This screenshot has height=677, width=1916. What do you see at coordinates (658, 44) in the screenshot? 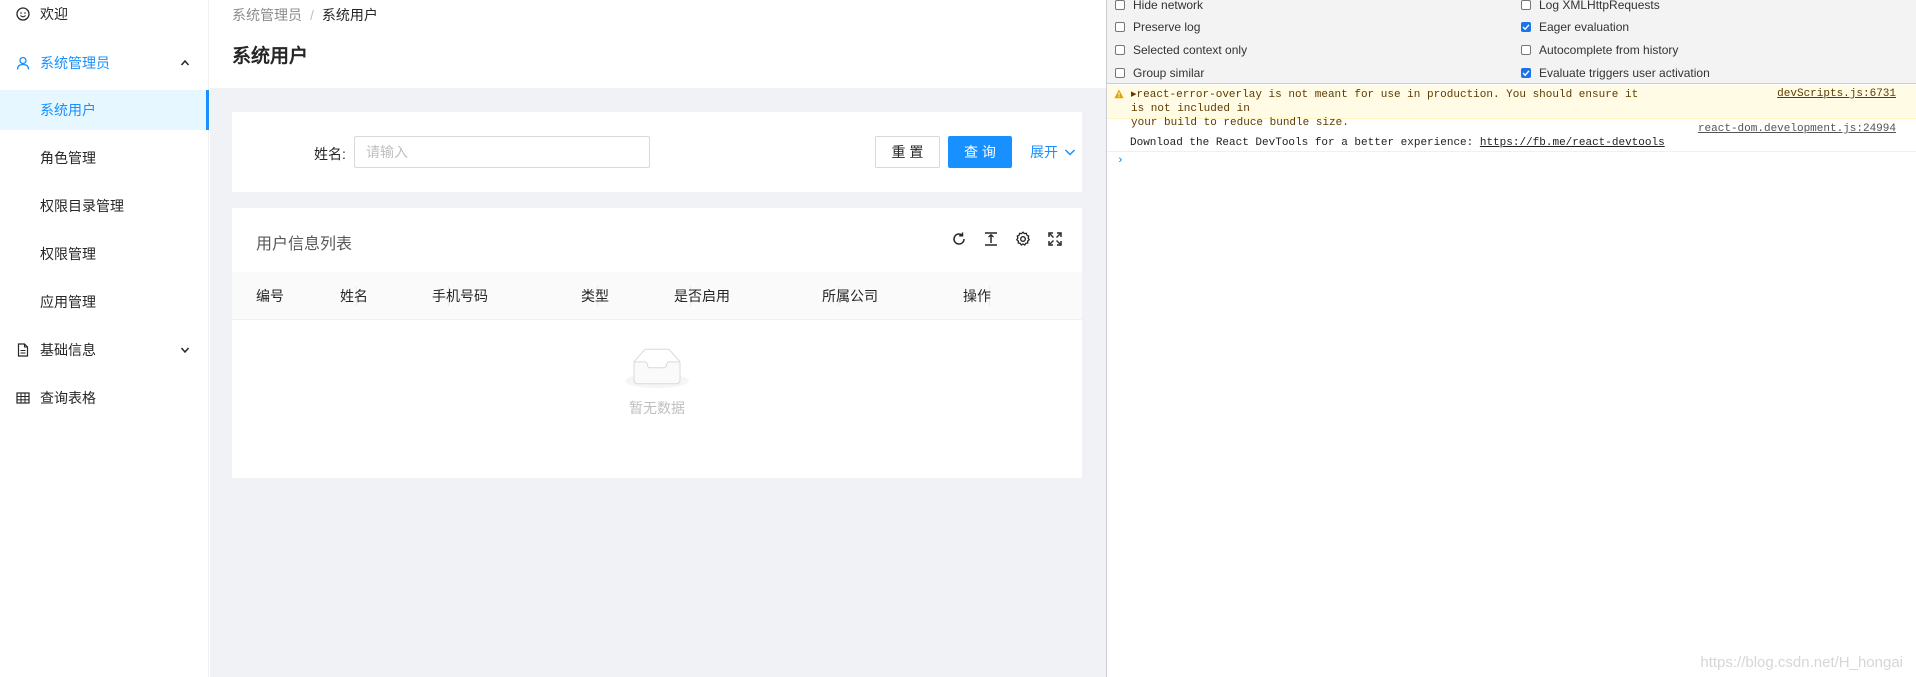
I see `page-header: 系统管理员 / 系统用户 系统用户` at bounding box center [658, 44].